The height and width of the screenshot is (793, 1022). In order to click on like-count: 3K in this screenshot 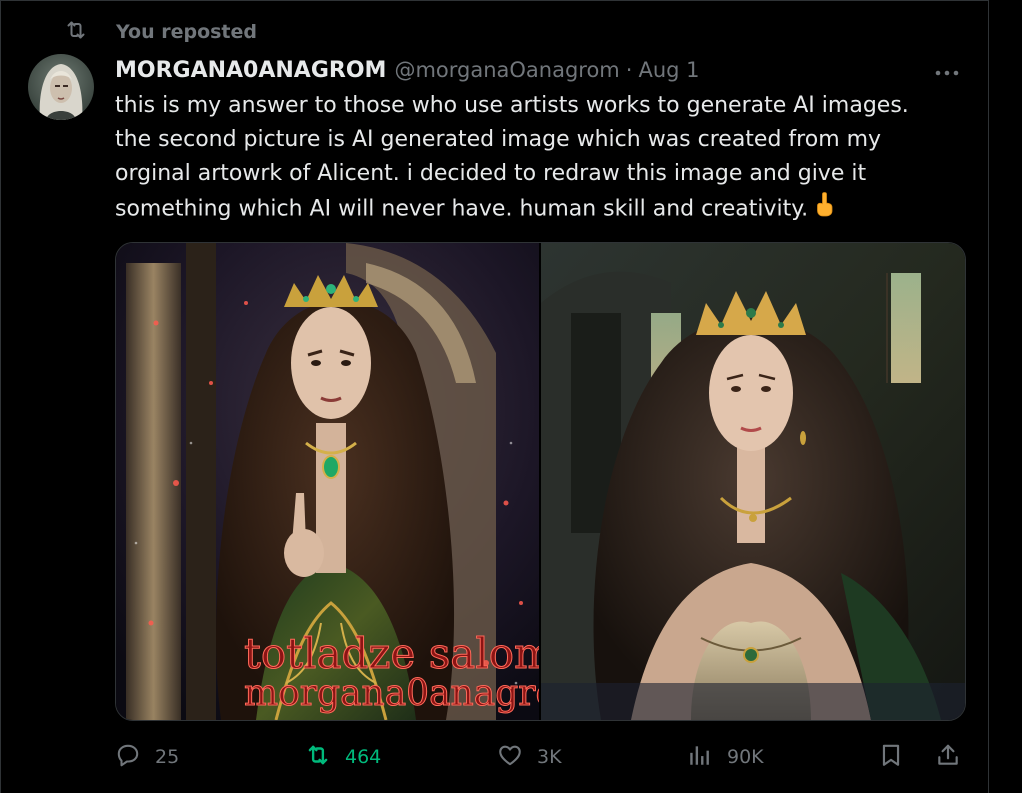, I will do `click(549, 757)`.